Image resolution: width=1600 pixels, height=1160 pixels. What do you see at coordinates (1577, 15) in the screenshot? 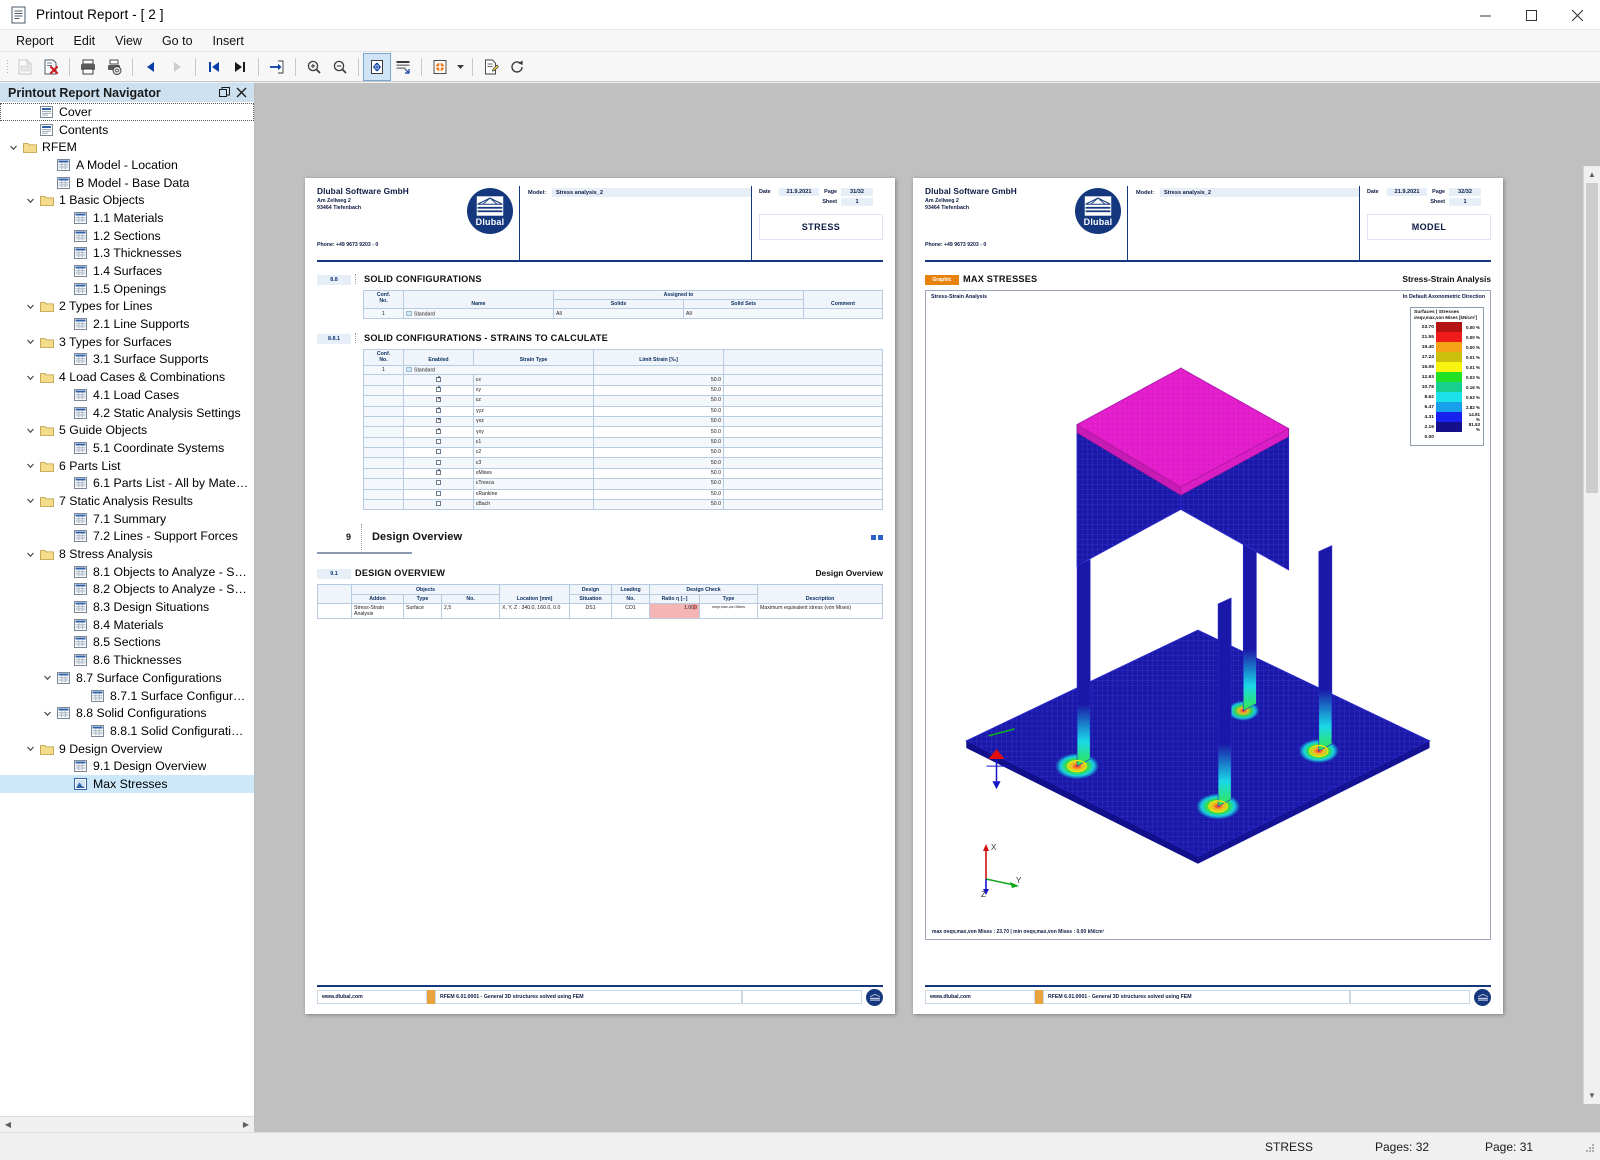
I see `close-button` at bounding box center [1577, 15].